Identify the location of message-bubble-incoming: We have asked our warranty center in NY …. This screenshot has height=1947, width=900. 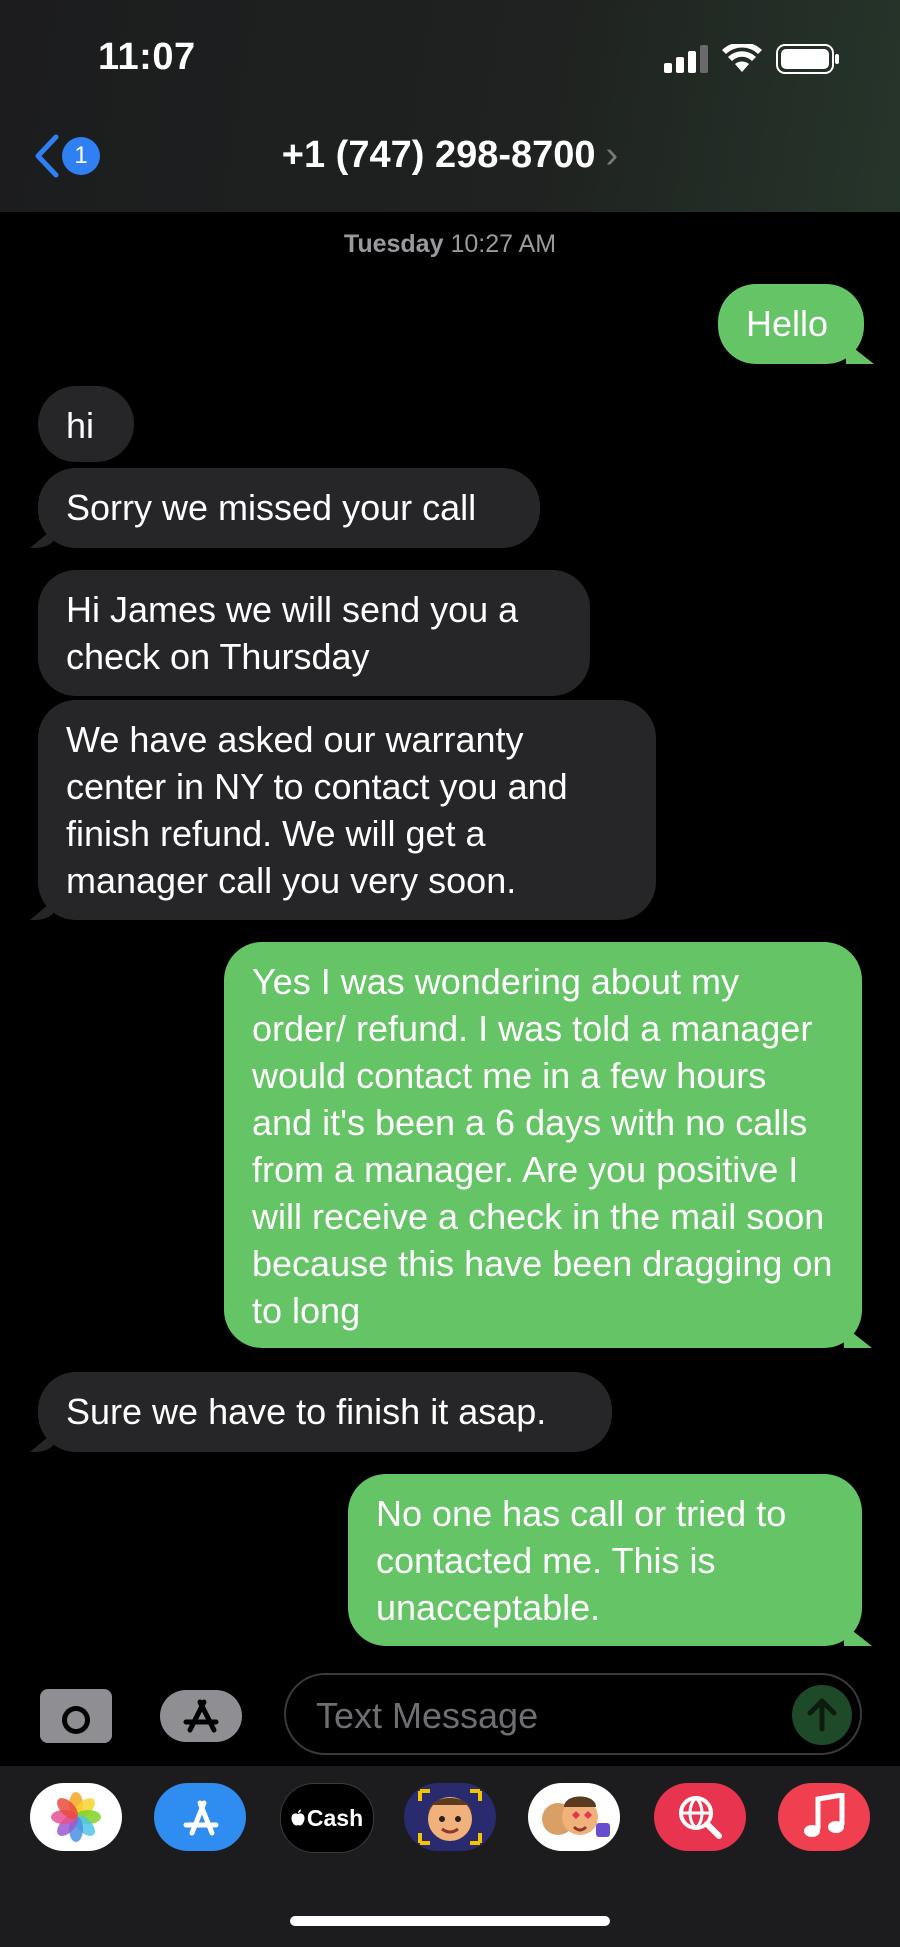
(347, 810).